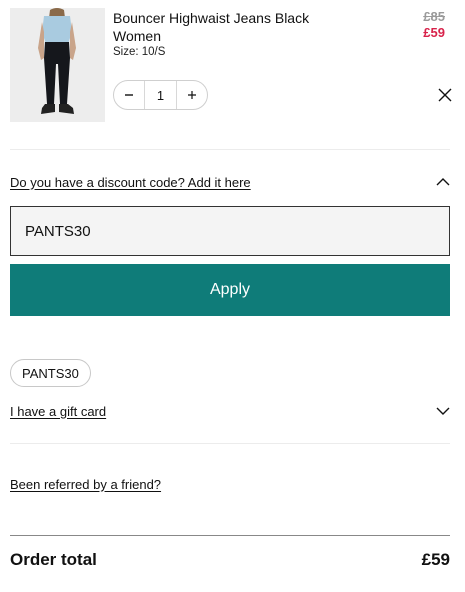 The image size is (465, 592). What do you see at coordinates (50, 373) in the screenshot?
I see `applied-code-chip: PANTS30` at bounding box center [50, 373].